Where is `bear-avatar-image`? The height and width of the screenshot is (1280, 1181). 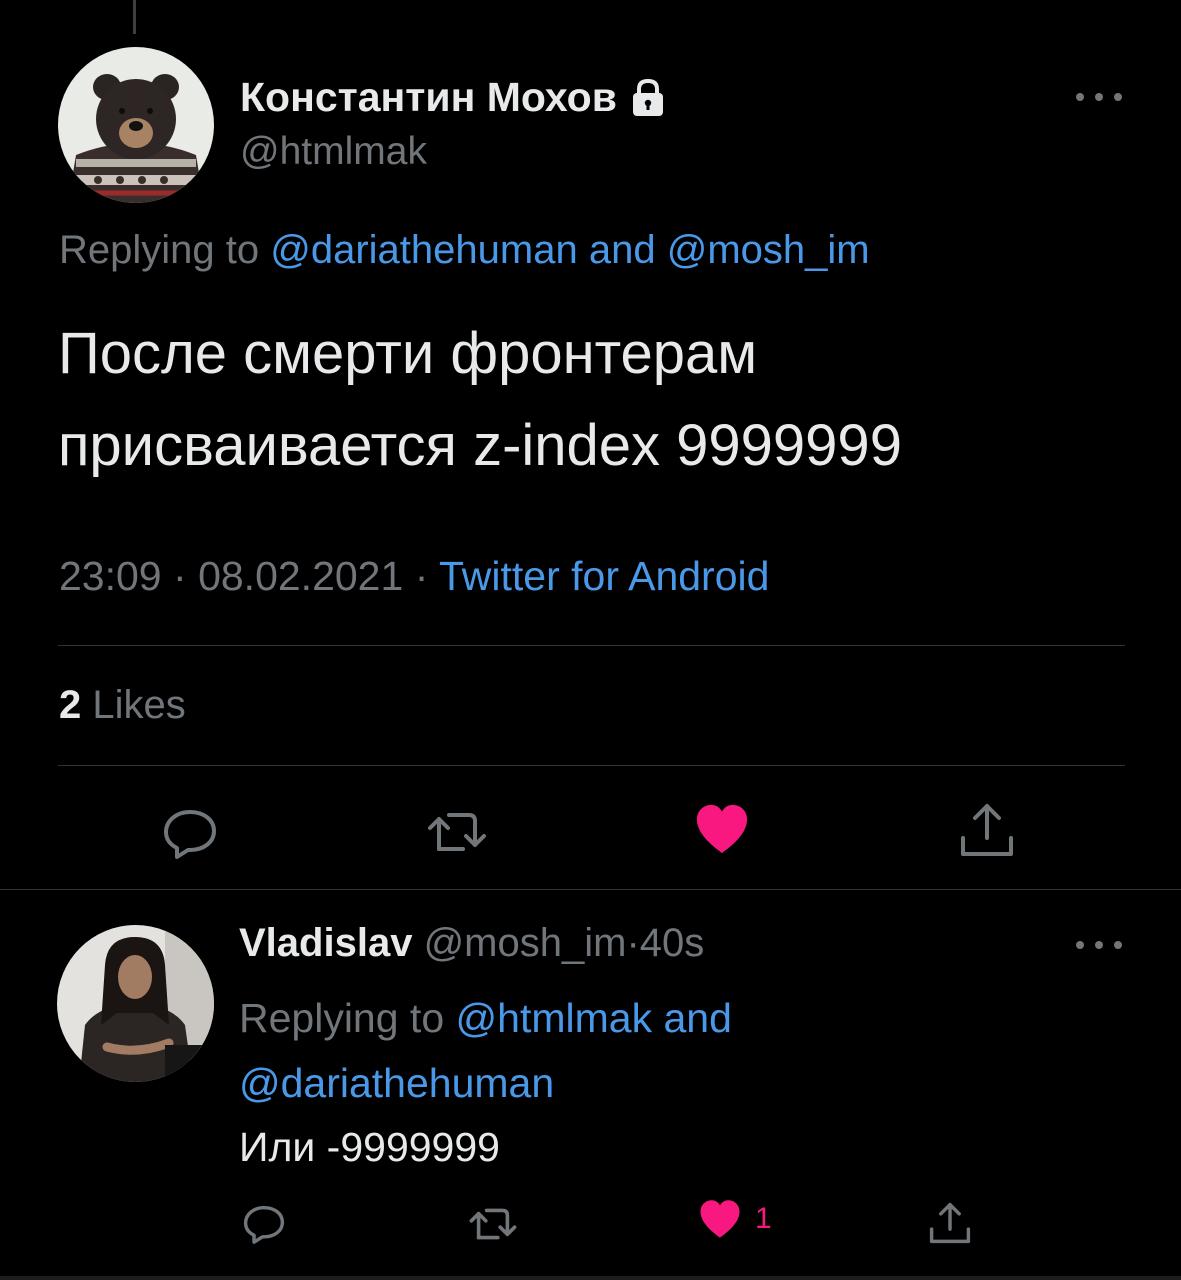 bear-avatar-image is located at coordinates (136, 125).